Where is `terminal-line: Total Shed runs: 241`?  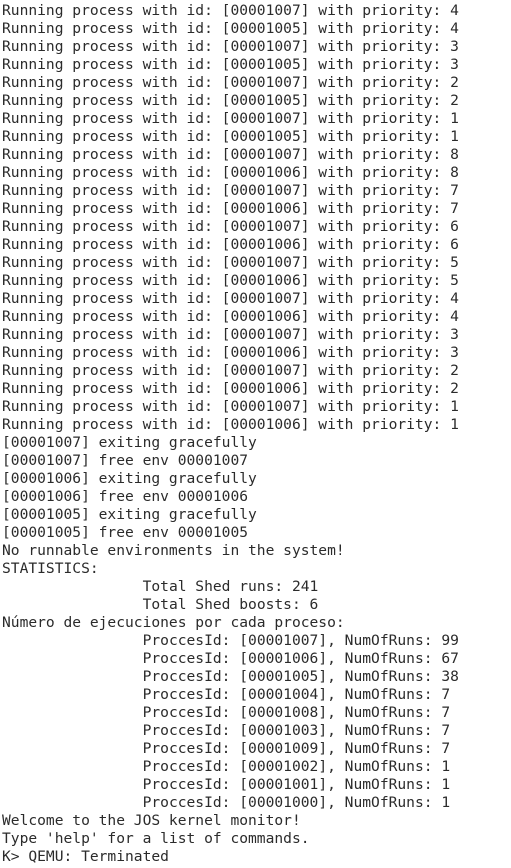
terminal-line: Total Shed runs: 241 is located at coordinates (160, 586).